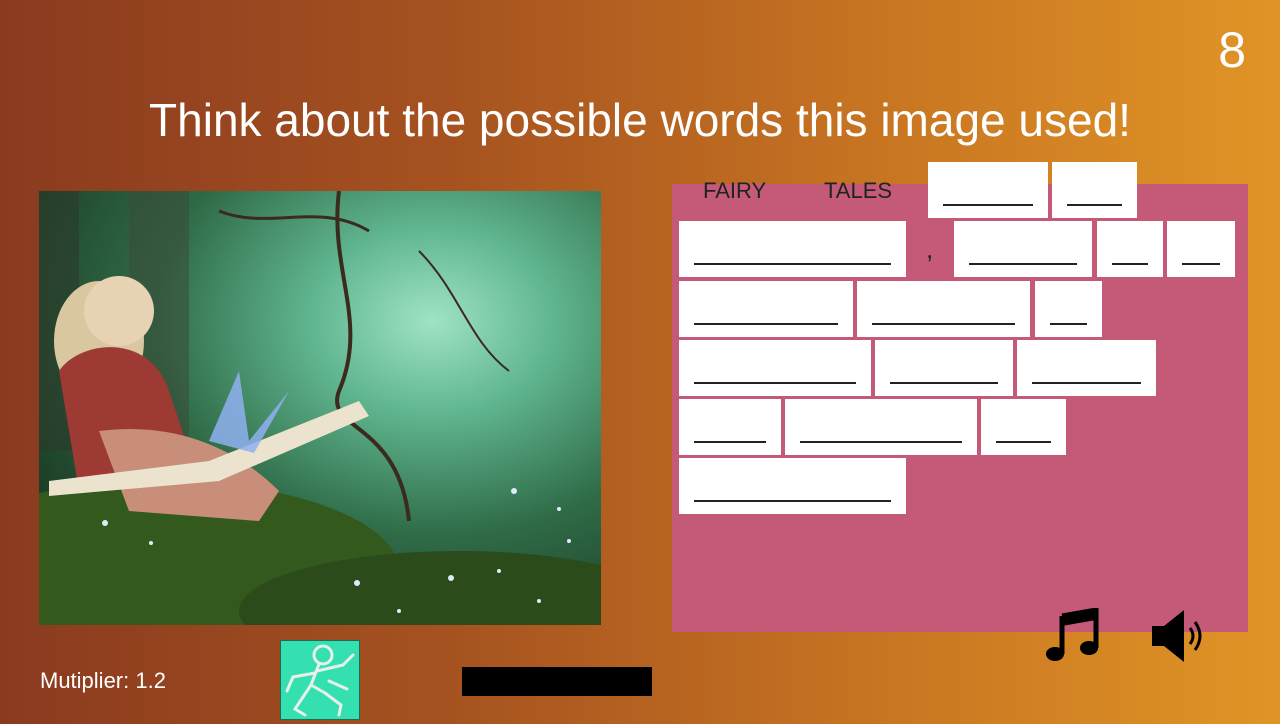 The image size is (1280, 724). I want to click on music-toggle-button, so click(1072, 635).